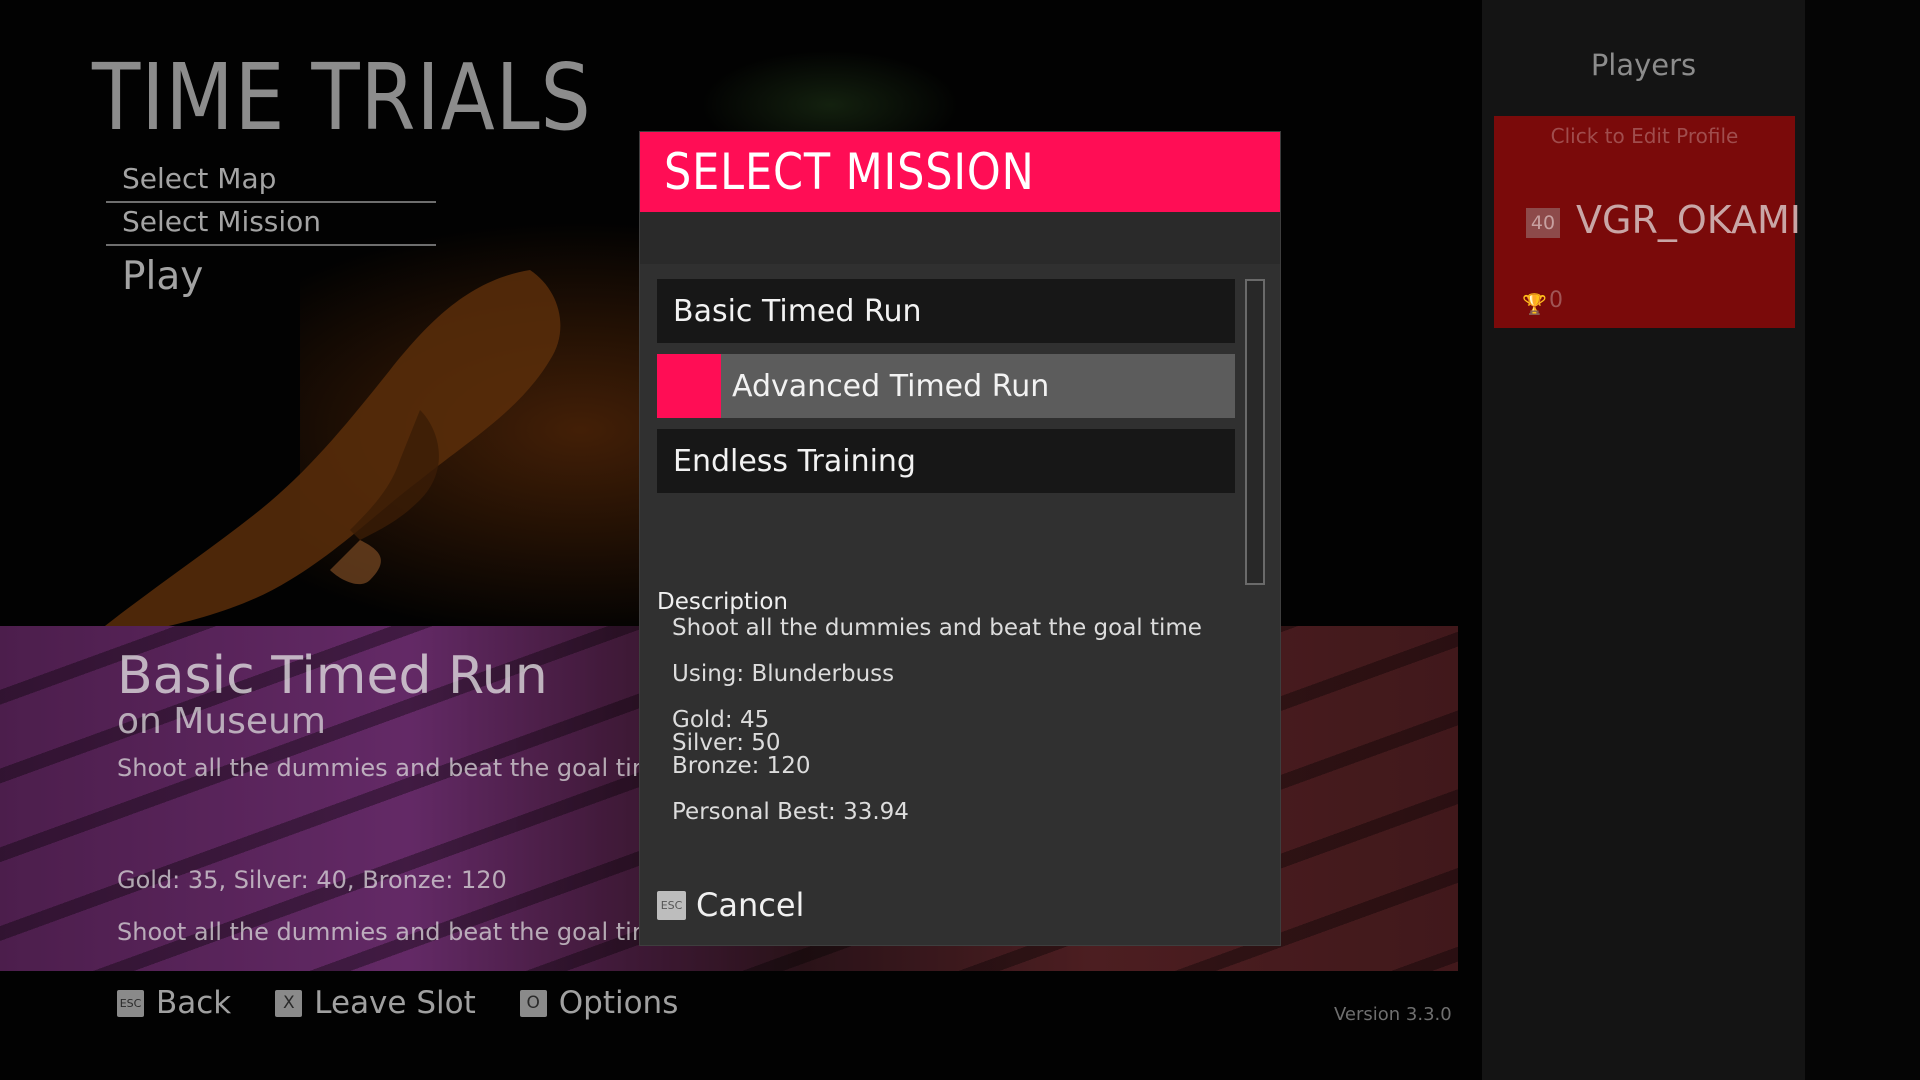  What do you see at coordinates (946, 461) in the screenshot?
I see `mission-item-endless-training: Endless Training` at bounding box center [946, 461].